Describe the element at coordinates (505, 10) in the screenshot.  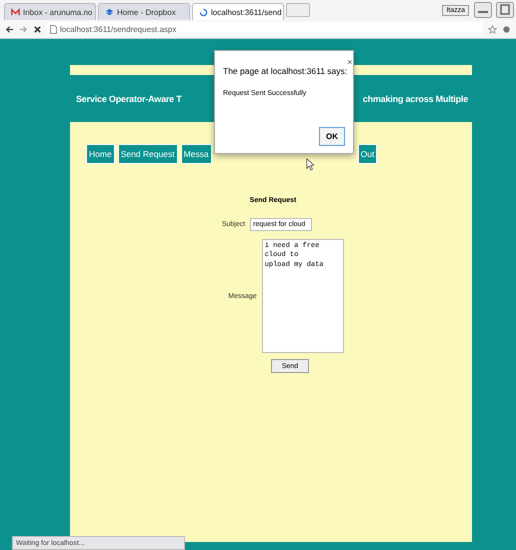
I see `maximize-icon` at that location.